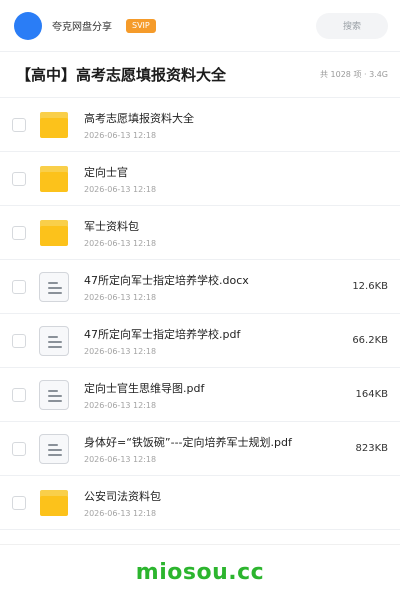 This screenshot has width=400, height=600. I want to click on item-name: 47所定向军士指定培养学校.pdf, so click(162, 334).